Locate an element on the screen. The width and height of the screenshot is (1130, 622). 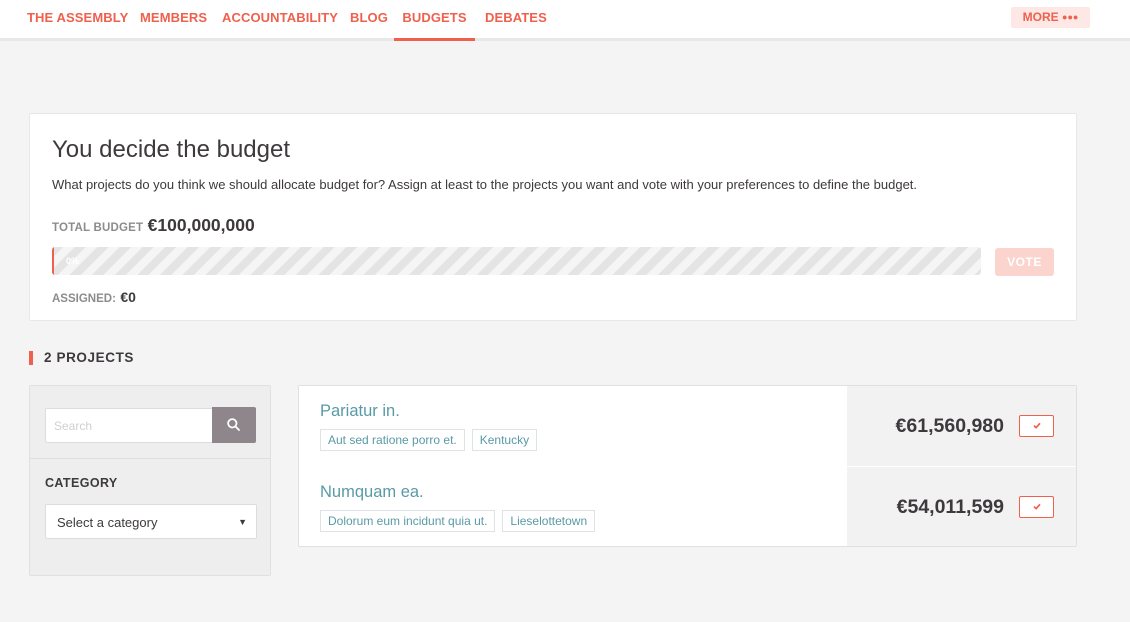
vote-button: VOTE is located at coordinates (1024, 262).